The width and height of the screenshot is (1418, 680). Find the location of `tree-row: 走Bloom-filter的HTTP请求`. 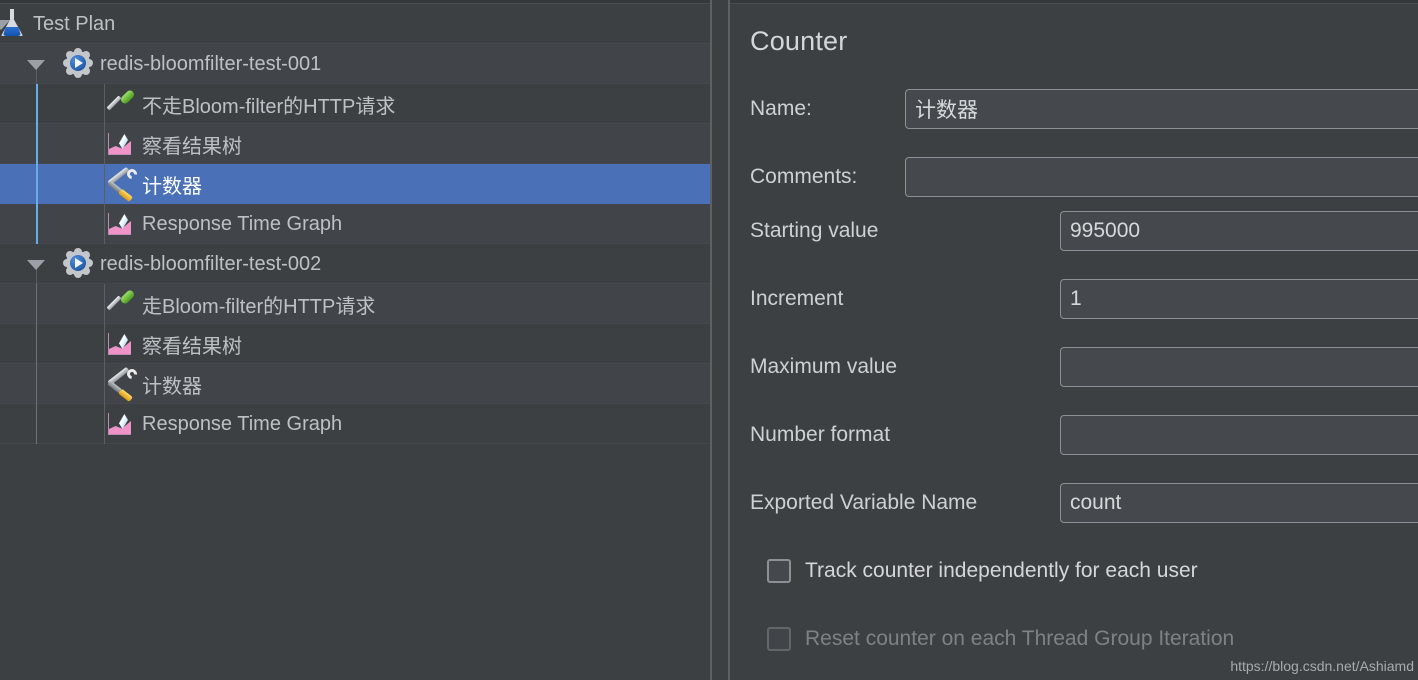

tree-row: 走Bloom-filter的HTTP请求 is located at coordinates (355, 304).